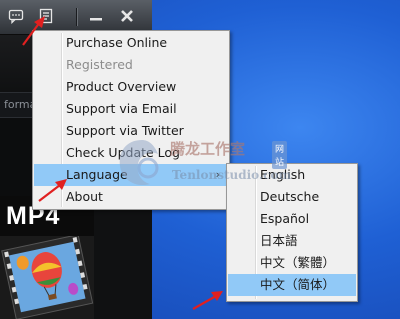  What do you see at coordinates (99, 64) in the screenshot?
I see `menu-item-label: Registered` at bounding box center [99, 64].